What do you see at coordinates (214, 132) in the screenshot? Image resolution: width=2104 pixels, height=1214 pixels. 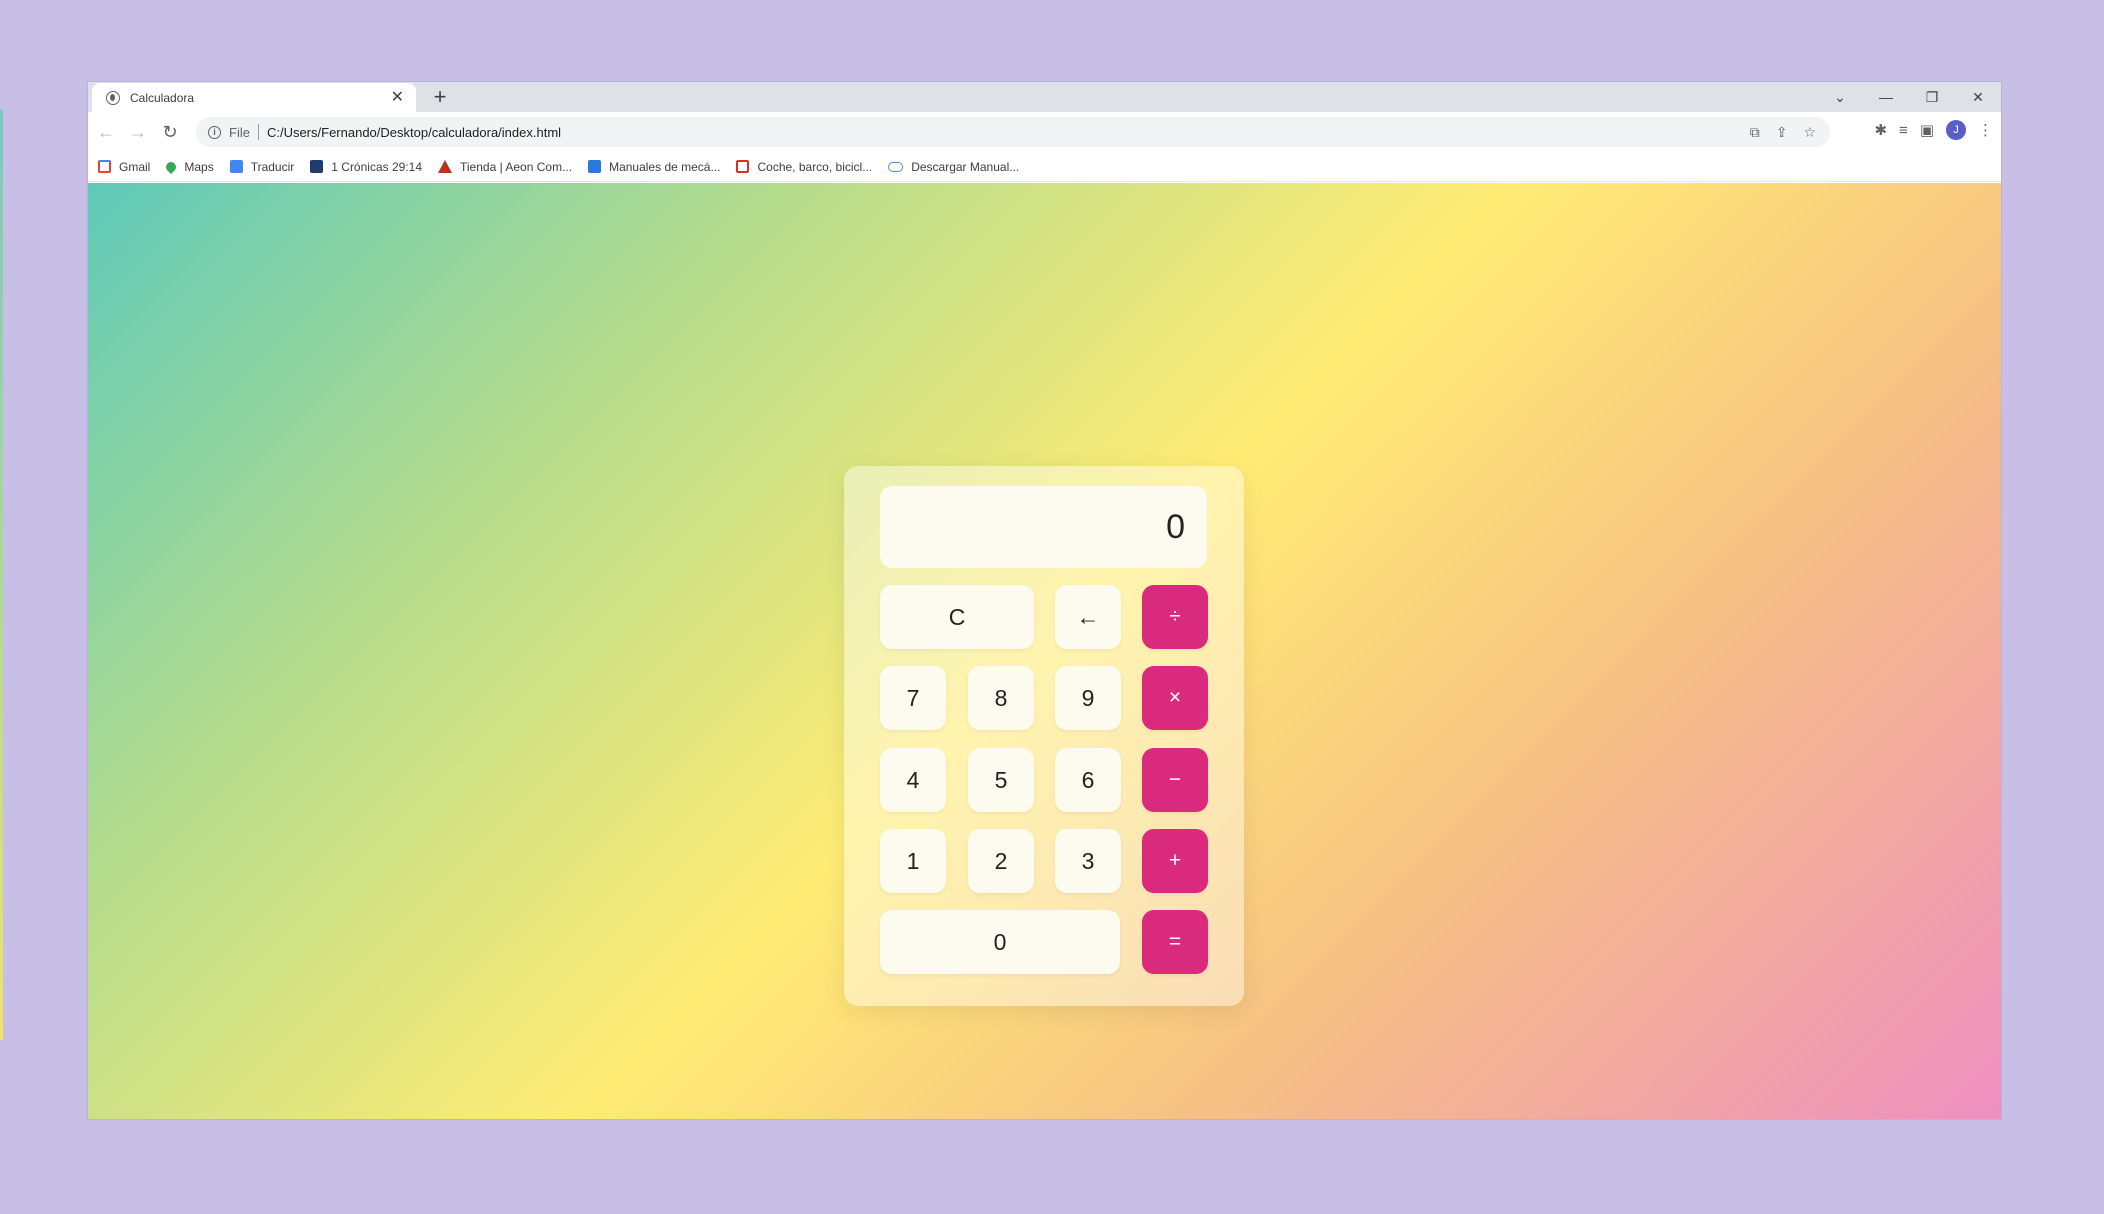 I see `info-icon: i` at bounding box center [214, 132].